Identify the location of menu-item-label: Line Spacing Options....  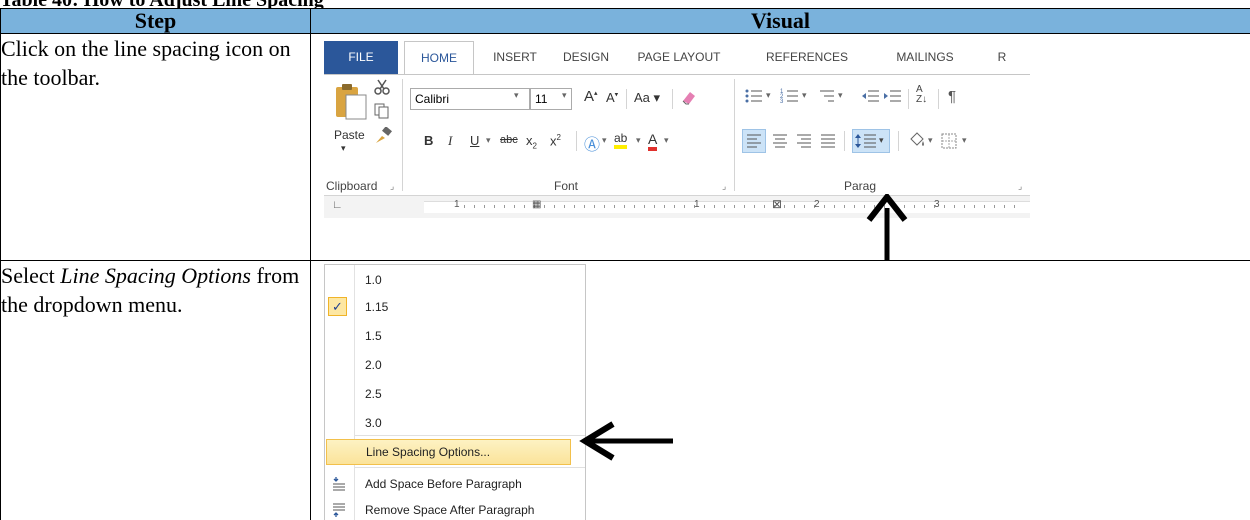
(428, 452).